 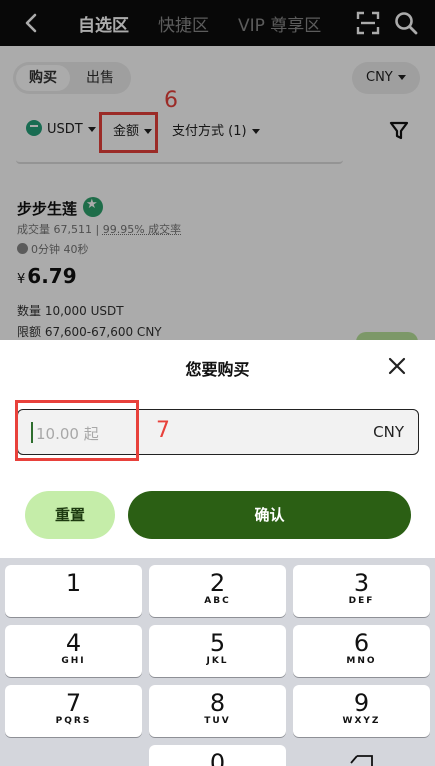 I want to click on key-3: 3 DEF, so click(x=361, y=591).